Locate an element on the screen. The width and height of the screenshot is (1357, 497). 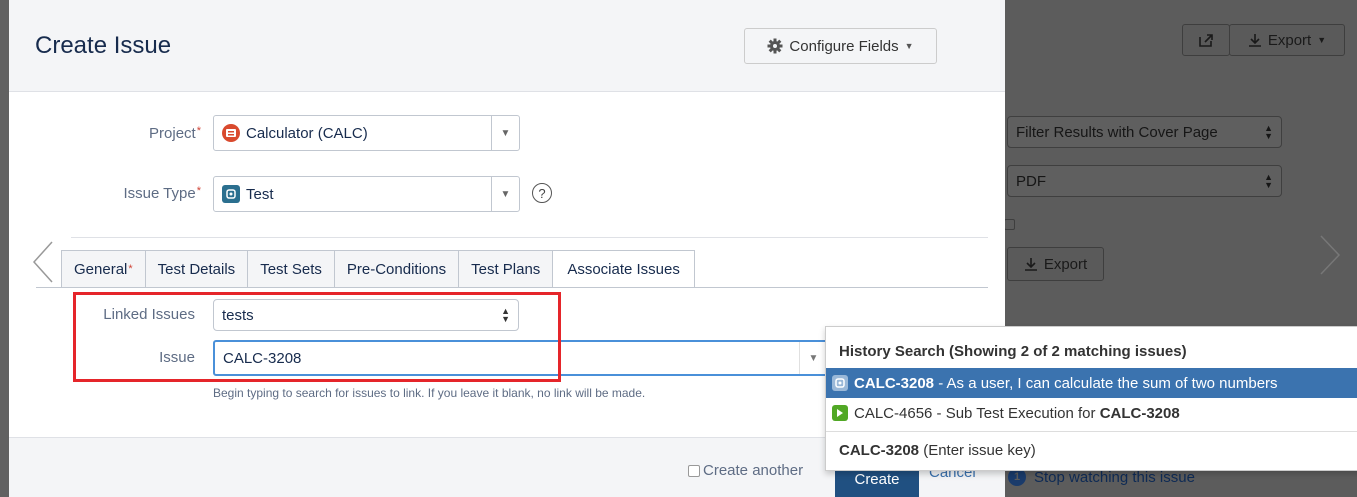
tab-test-details: Test Details is located at coordinates (197, 269).